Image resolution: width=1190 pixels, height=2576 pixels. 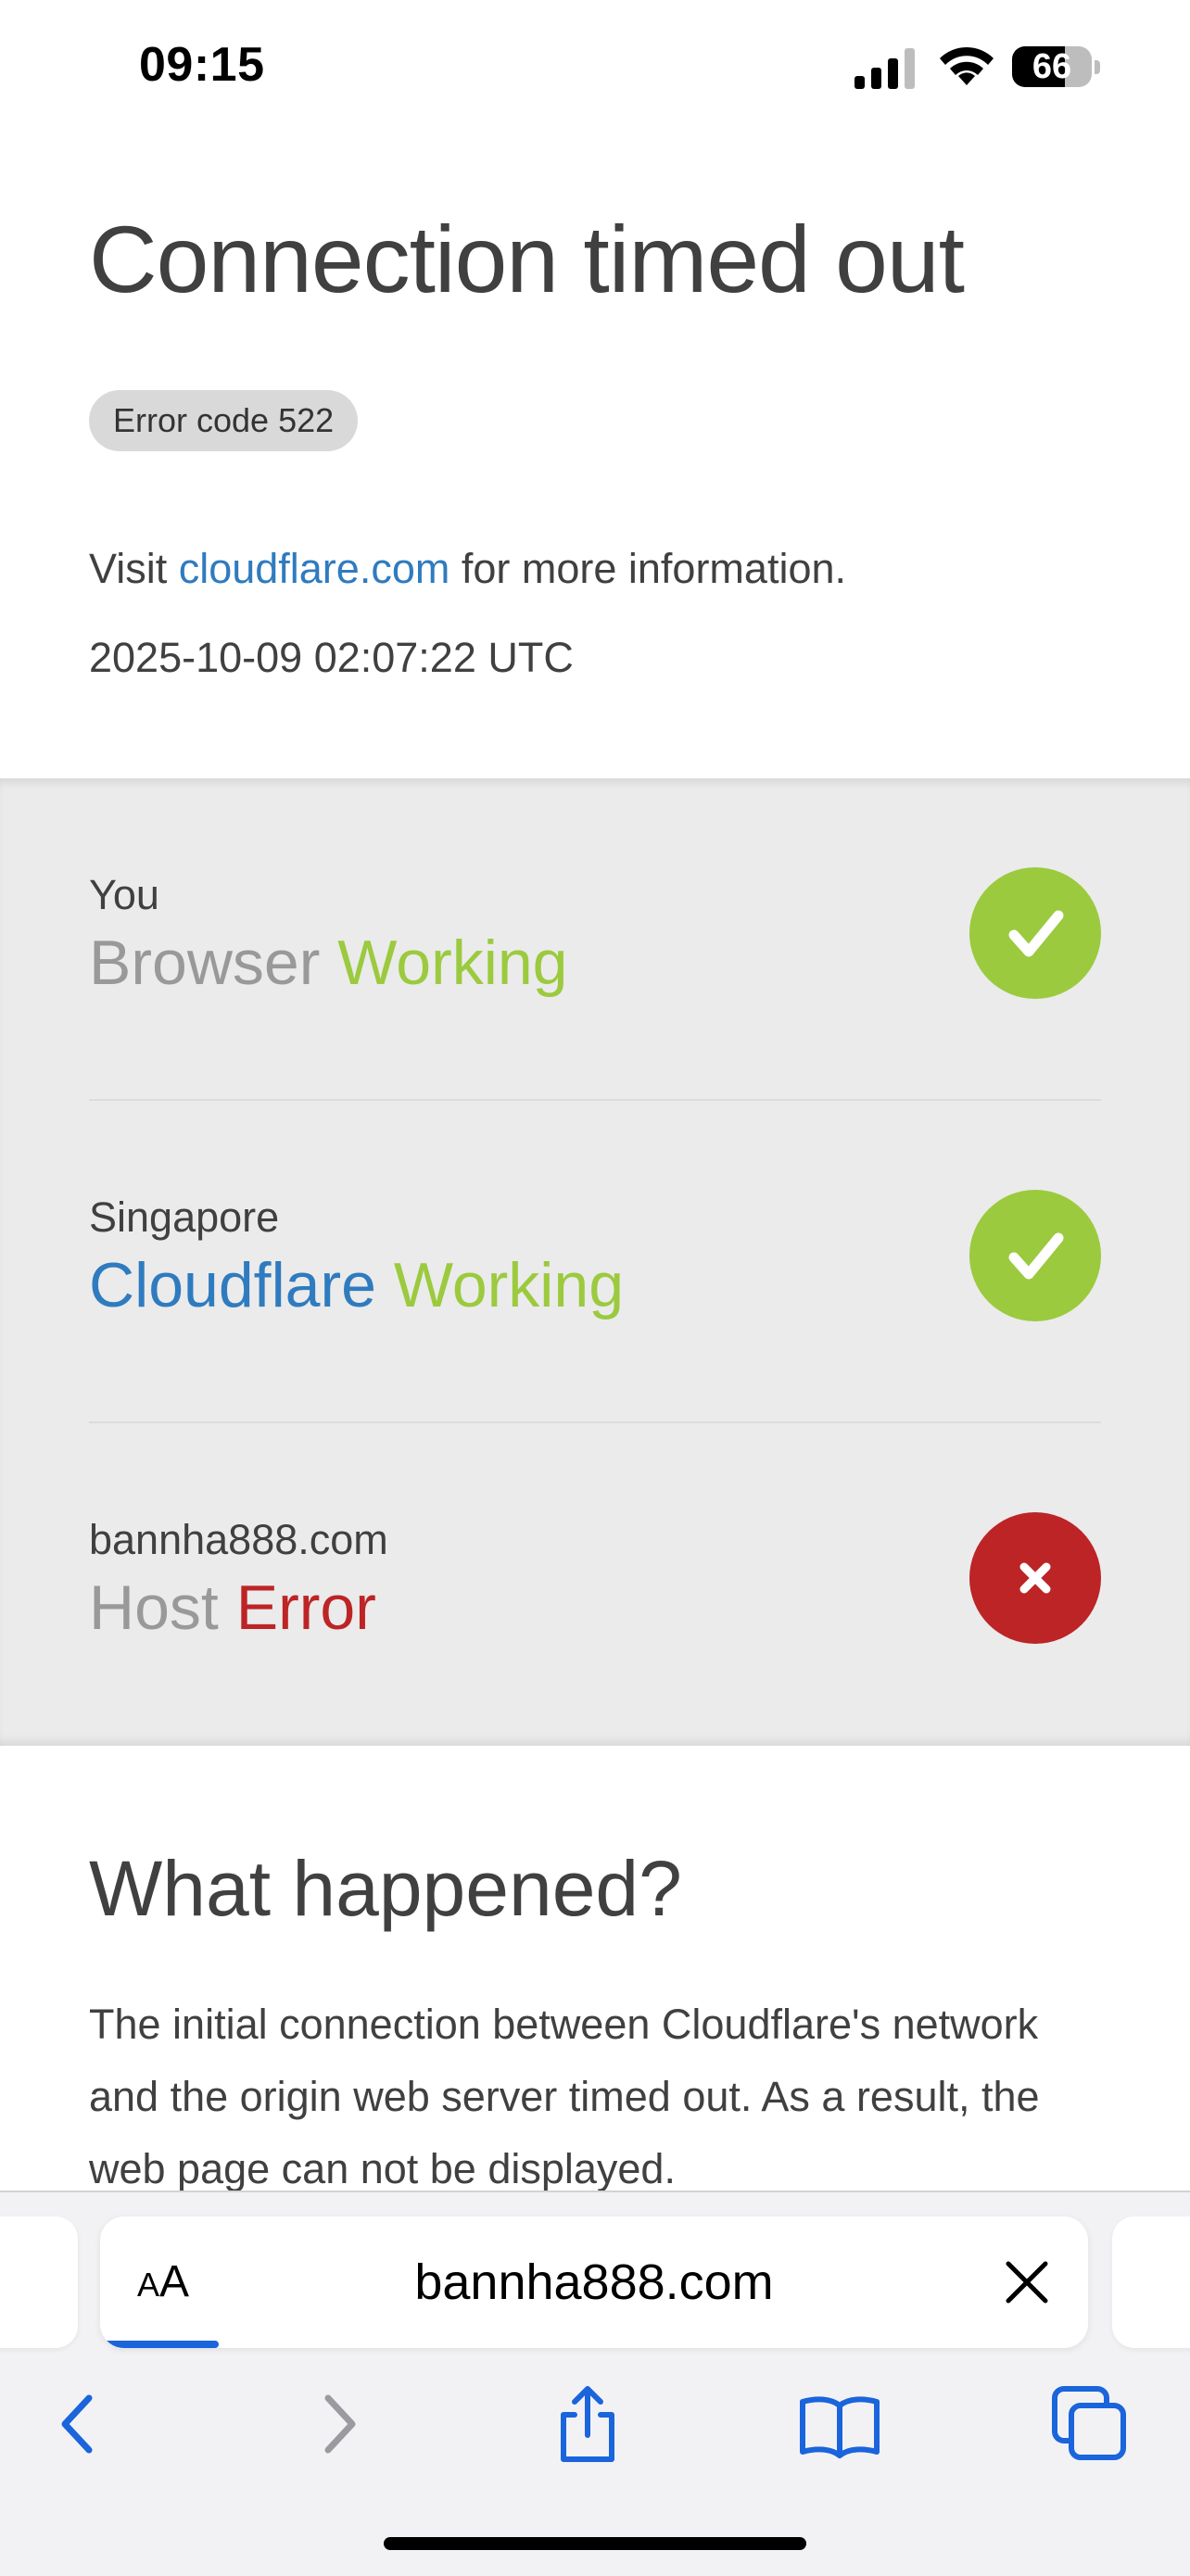 I want to click on close-icon, so click(x=1027, y=2282).